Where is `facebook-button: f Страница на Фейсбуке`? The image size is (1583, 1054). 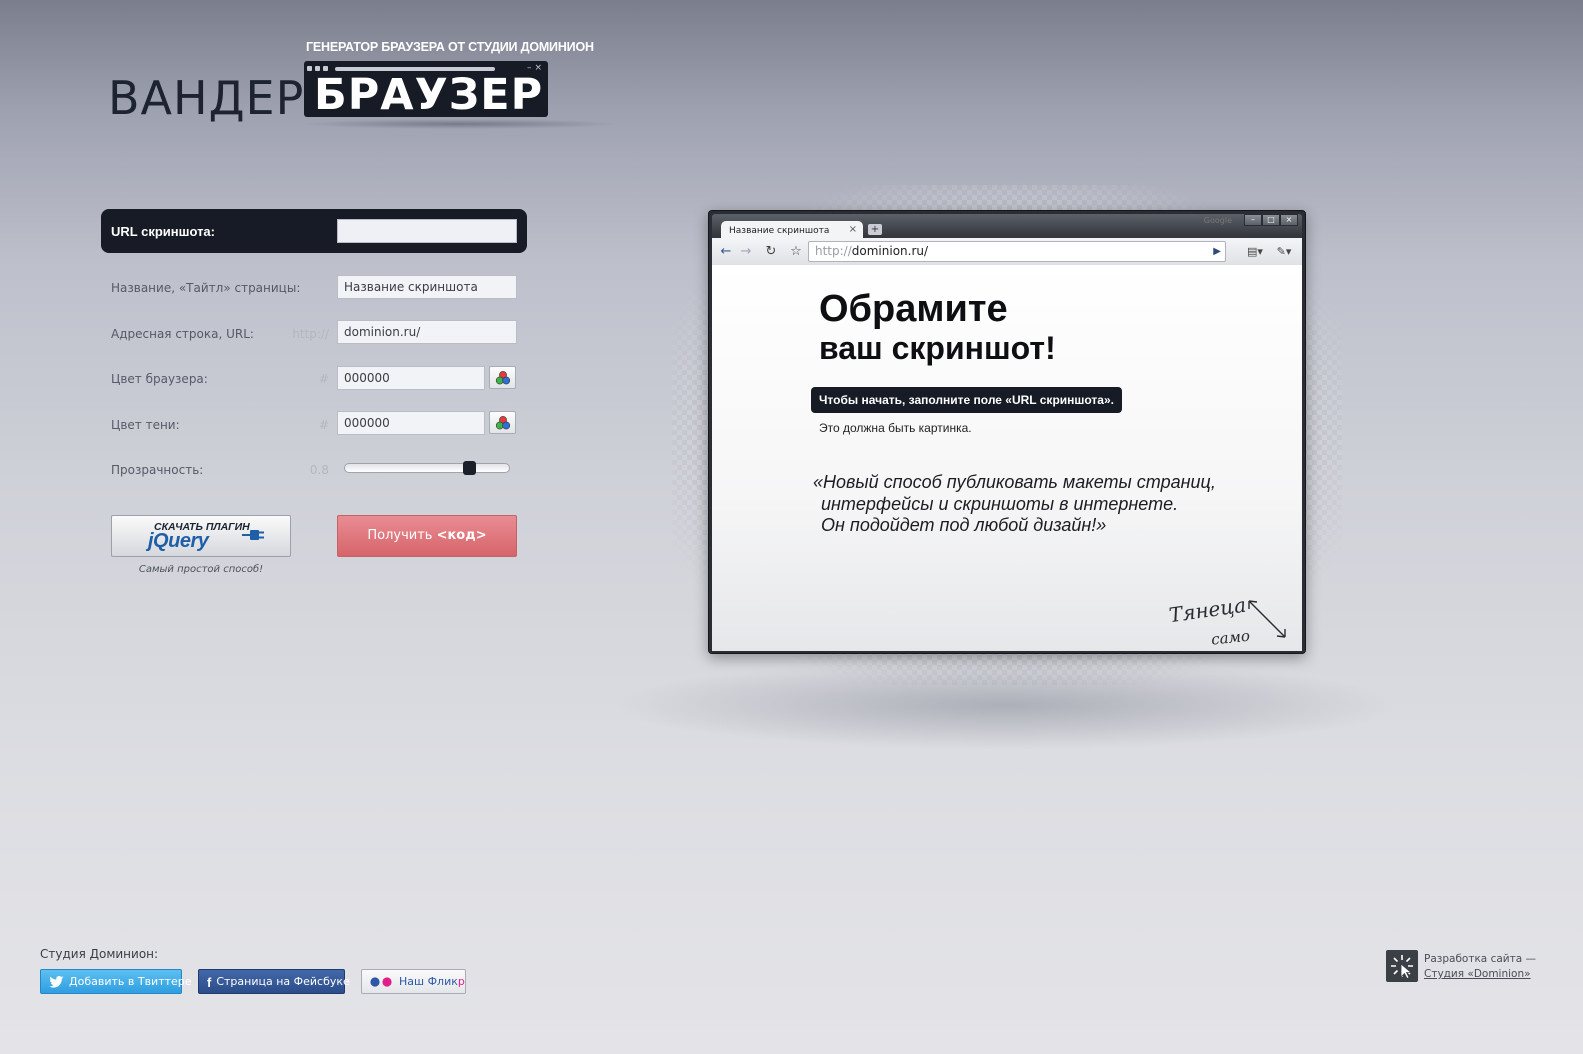
facebook-button: f Страница на Фейсбуке is located at coordinates (274, 981).